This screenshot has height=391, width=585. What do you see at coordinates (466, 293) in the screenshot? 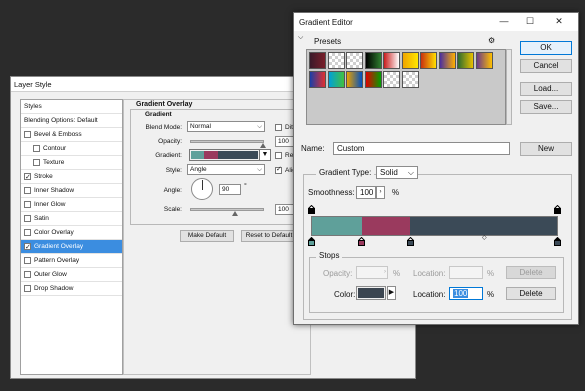
I see `stop-color-location-input: 100` at bounding box center [466, 293].